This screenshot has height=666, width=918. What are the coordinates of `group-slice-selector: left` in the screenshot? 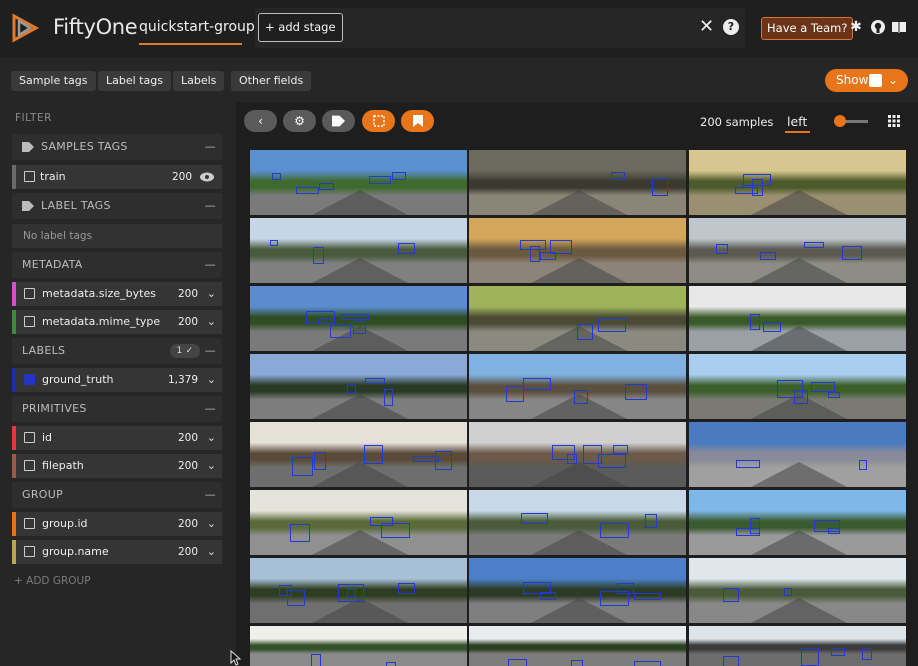 It's located at (797, 121).